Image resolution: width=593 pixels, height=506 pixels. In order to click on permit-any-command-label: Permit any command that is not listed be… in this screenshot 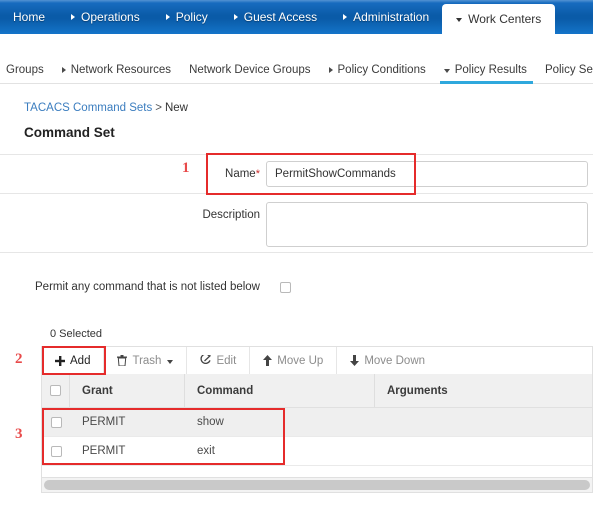, I will do `click(147, 287)`.